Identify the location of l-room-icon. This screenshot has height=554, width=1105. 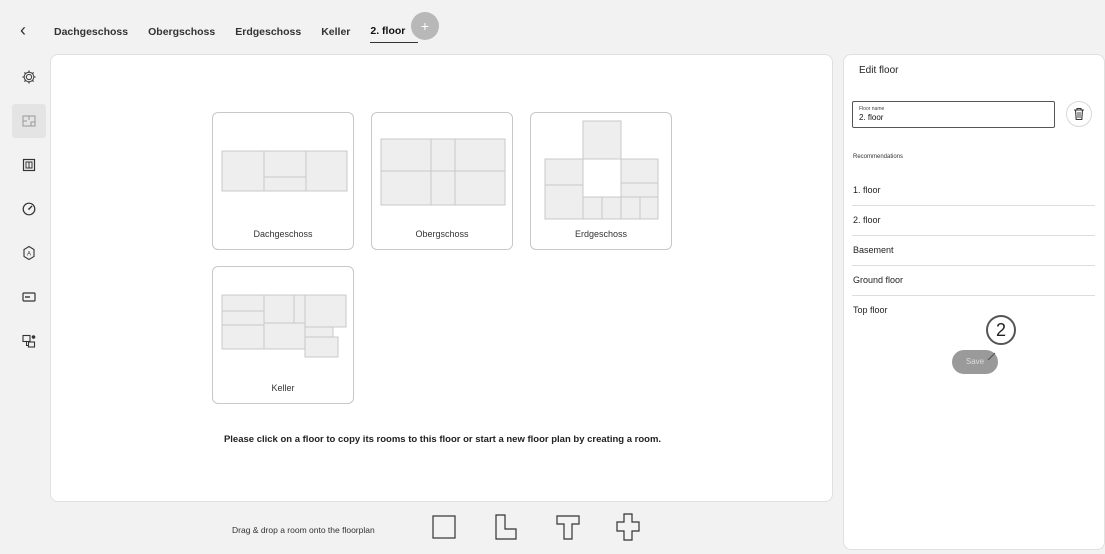
(506, 527).